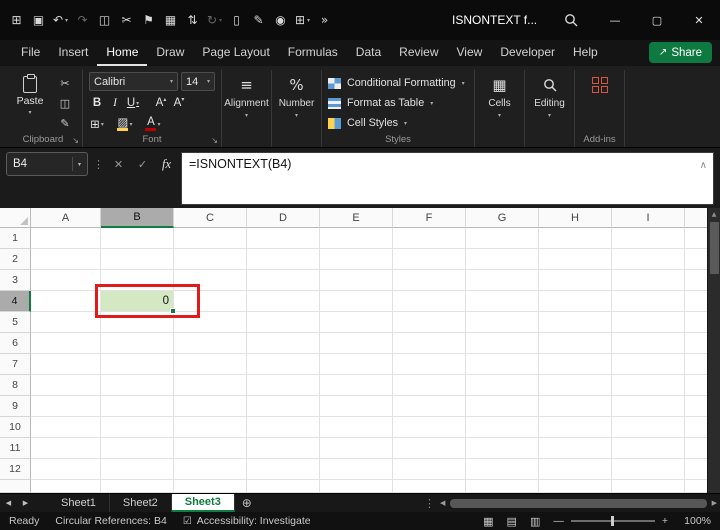 This screenshot has width=720, height=530. I want to click on column-header-B: B, so click(137, 218).